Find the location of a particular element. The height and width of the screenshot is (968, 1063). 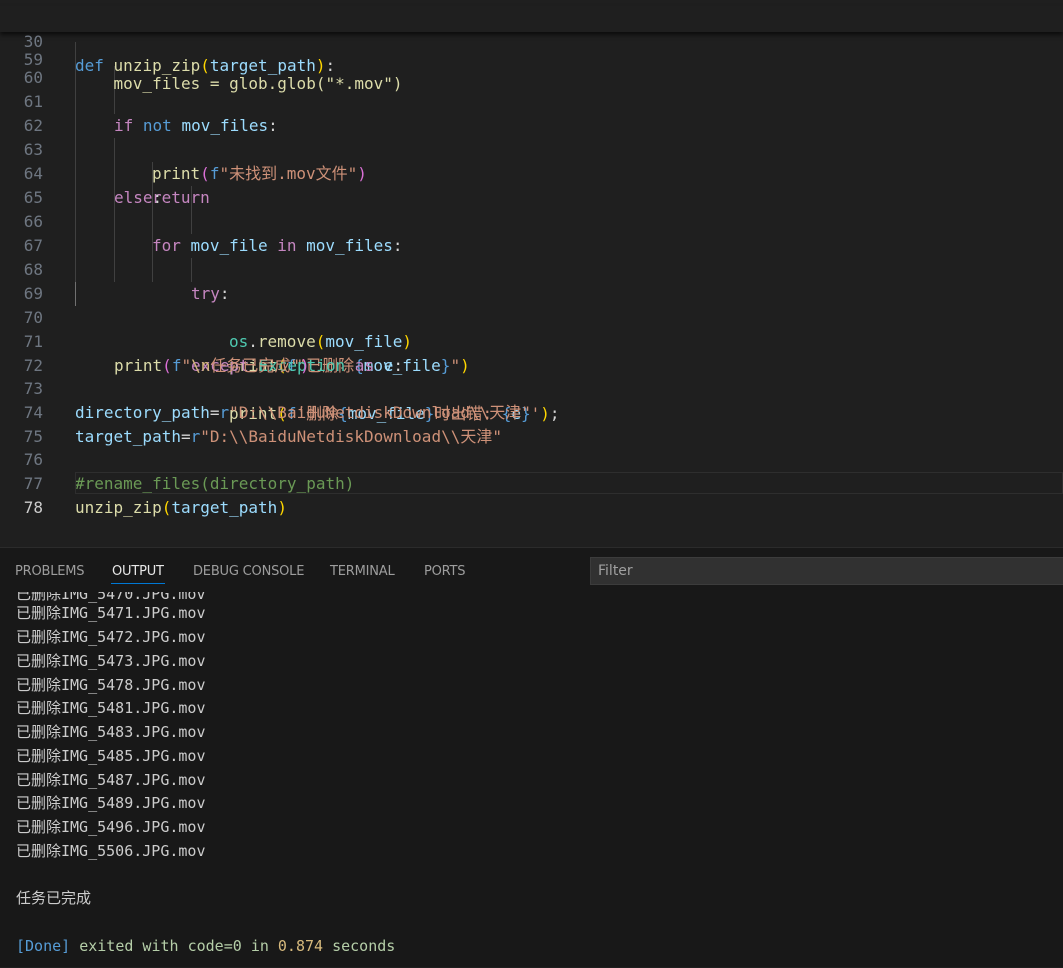

code-line-75: 75 is located at coordinates (531, 423).